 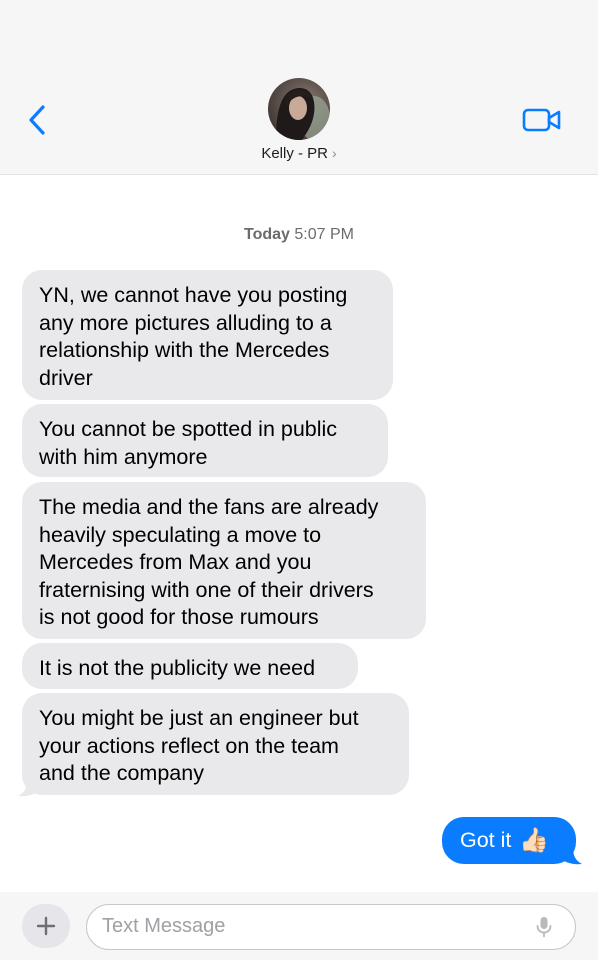 I want to click on chevron-right-icon: ›, so click(x=334, y=153).